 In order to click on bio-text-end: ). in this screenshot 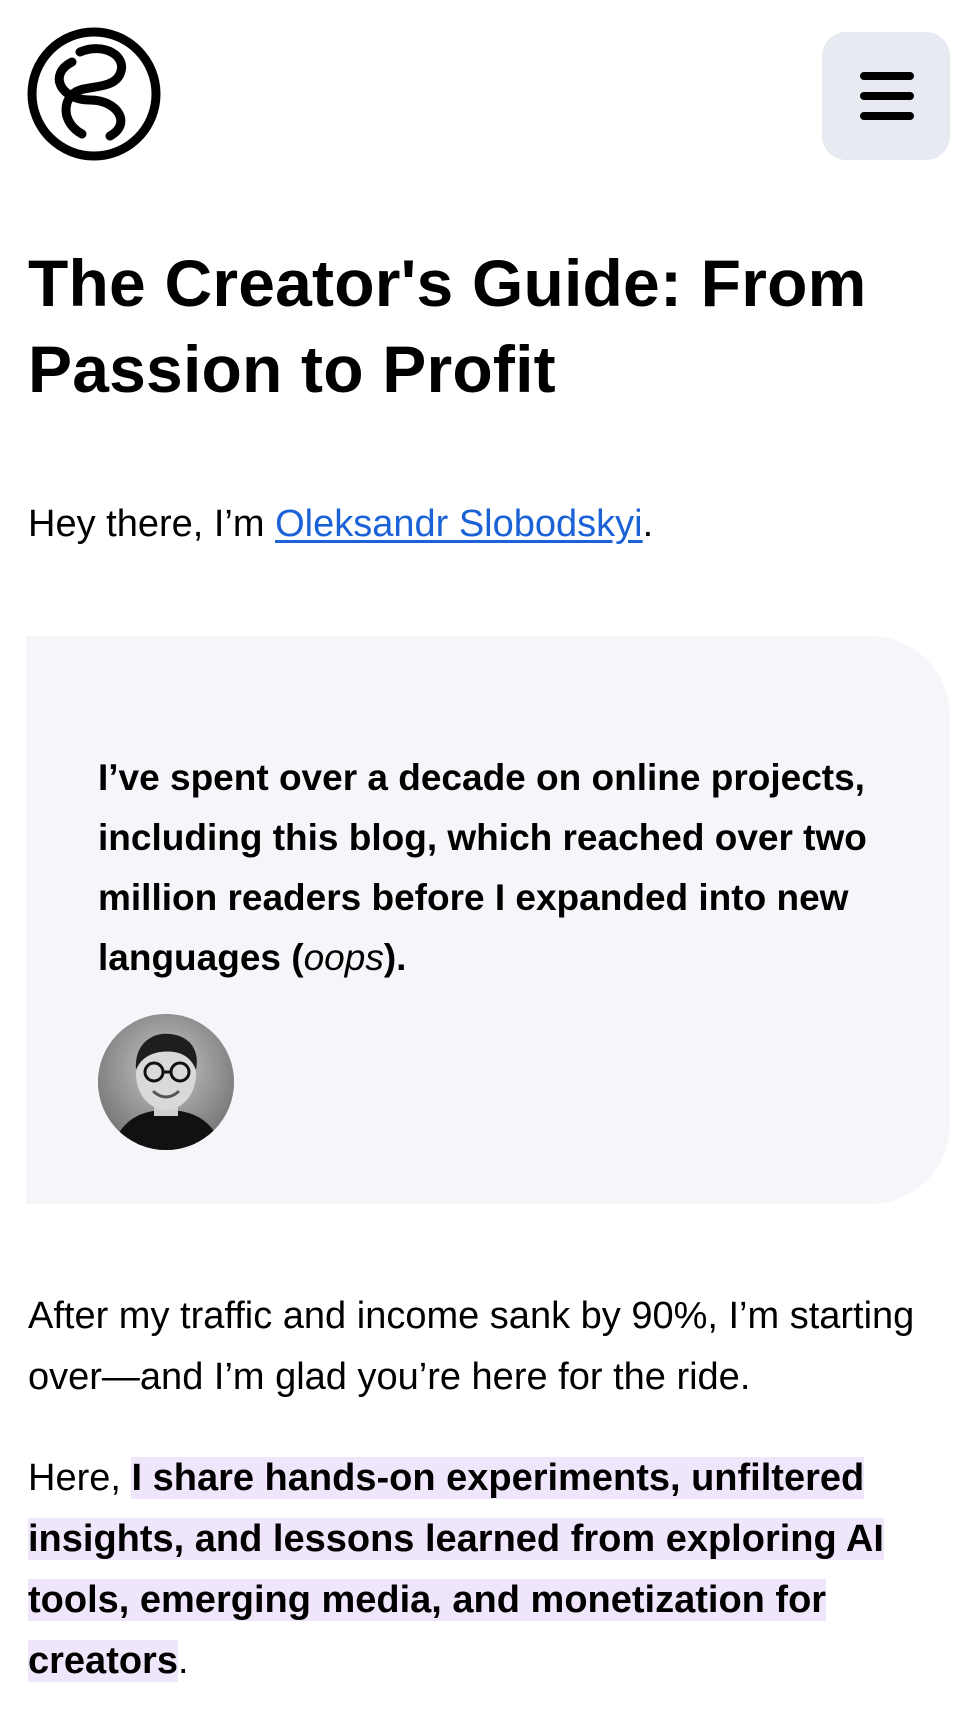, I will do `click(395, 957)`.